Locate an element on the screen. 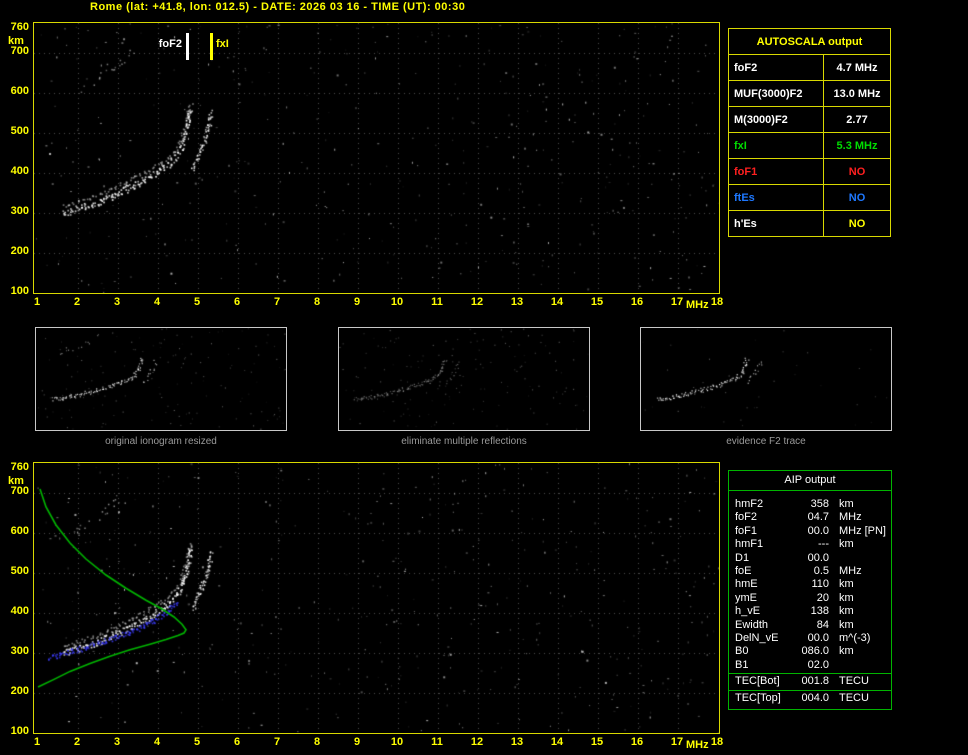 This screenshot has width=968, height=755. autoscala-param-name: foF2 is located at coordinates (776, 67).